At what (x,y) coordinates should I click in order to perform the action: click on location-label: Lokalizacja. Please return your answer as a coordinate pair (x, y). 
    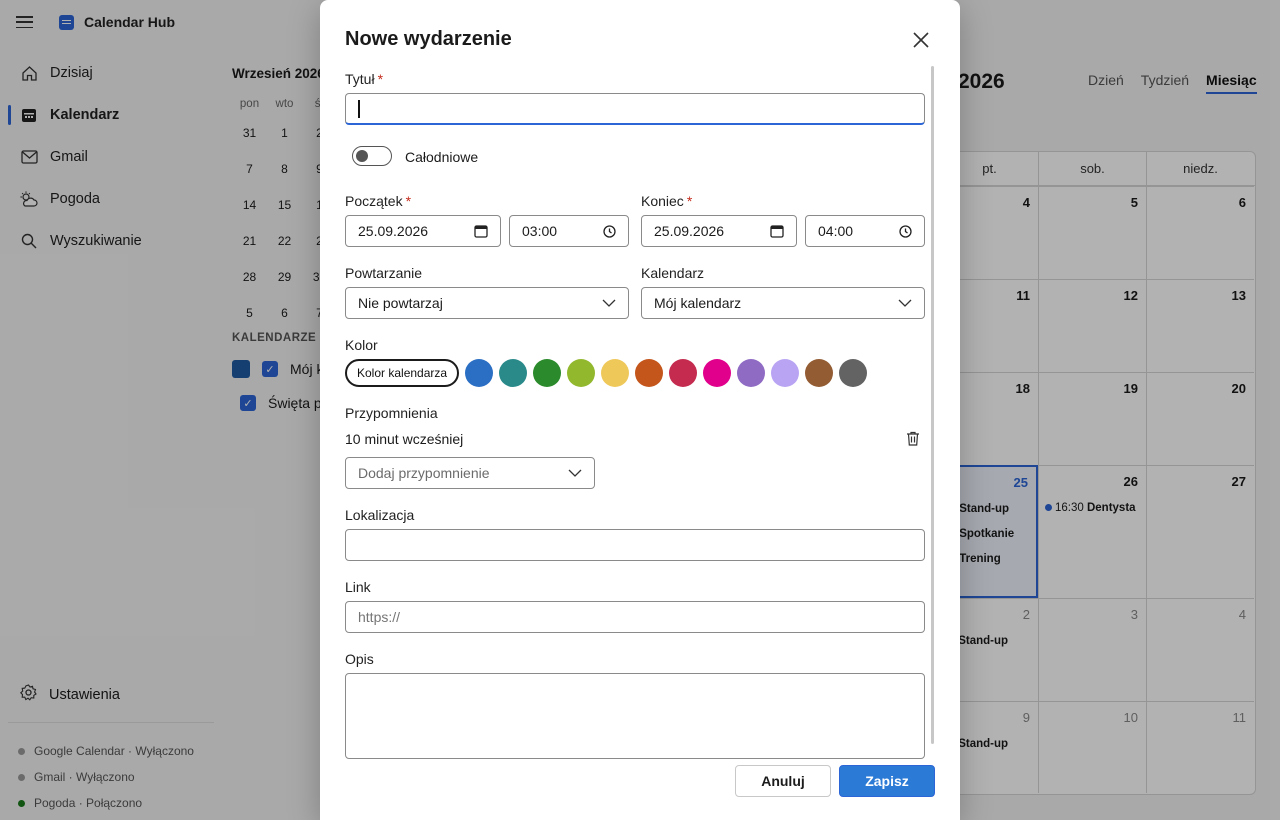
    Looking at the image, I should click on (380, 515).